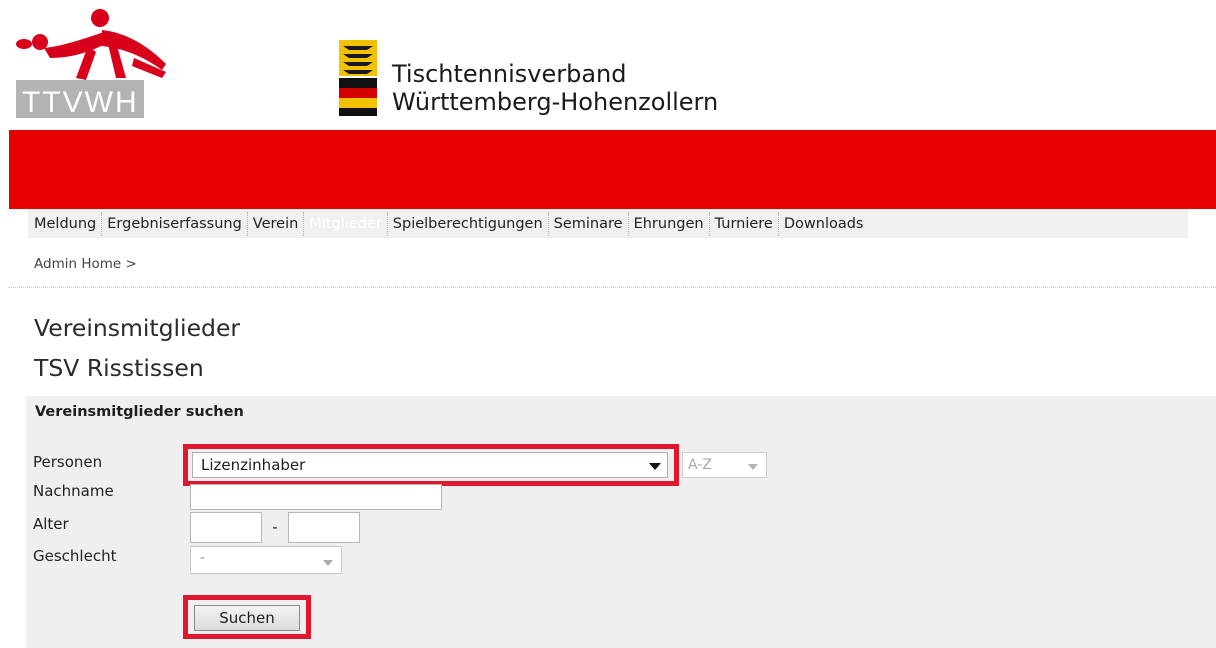  I want to click on personen-selected-value: Lizenzinhaber, so click(253, 465).